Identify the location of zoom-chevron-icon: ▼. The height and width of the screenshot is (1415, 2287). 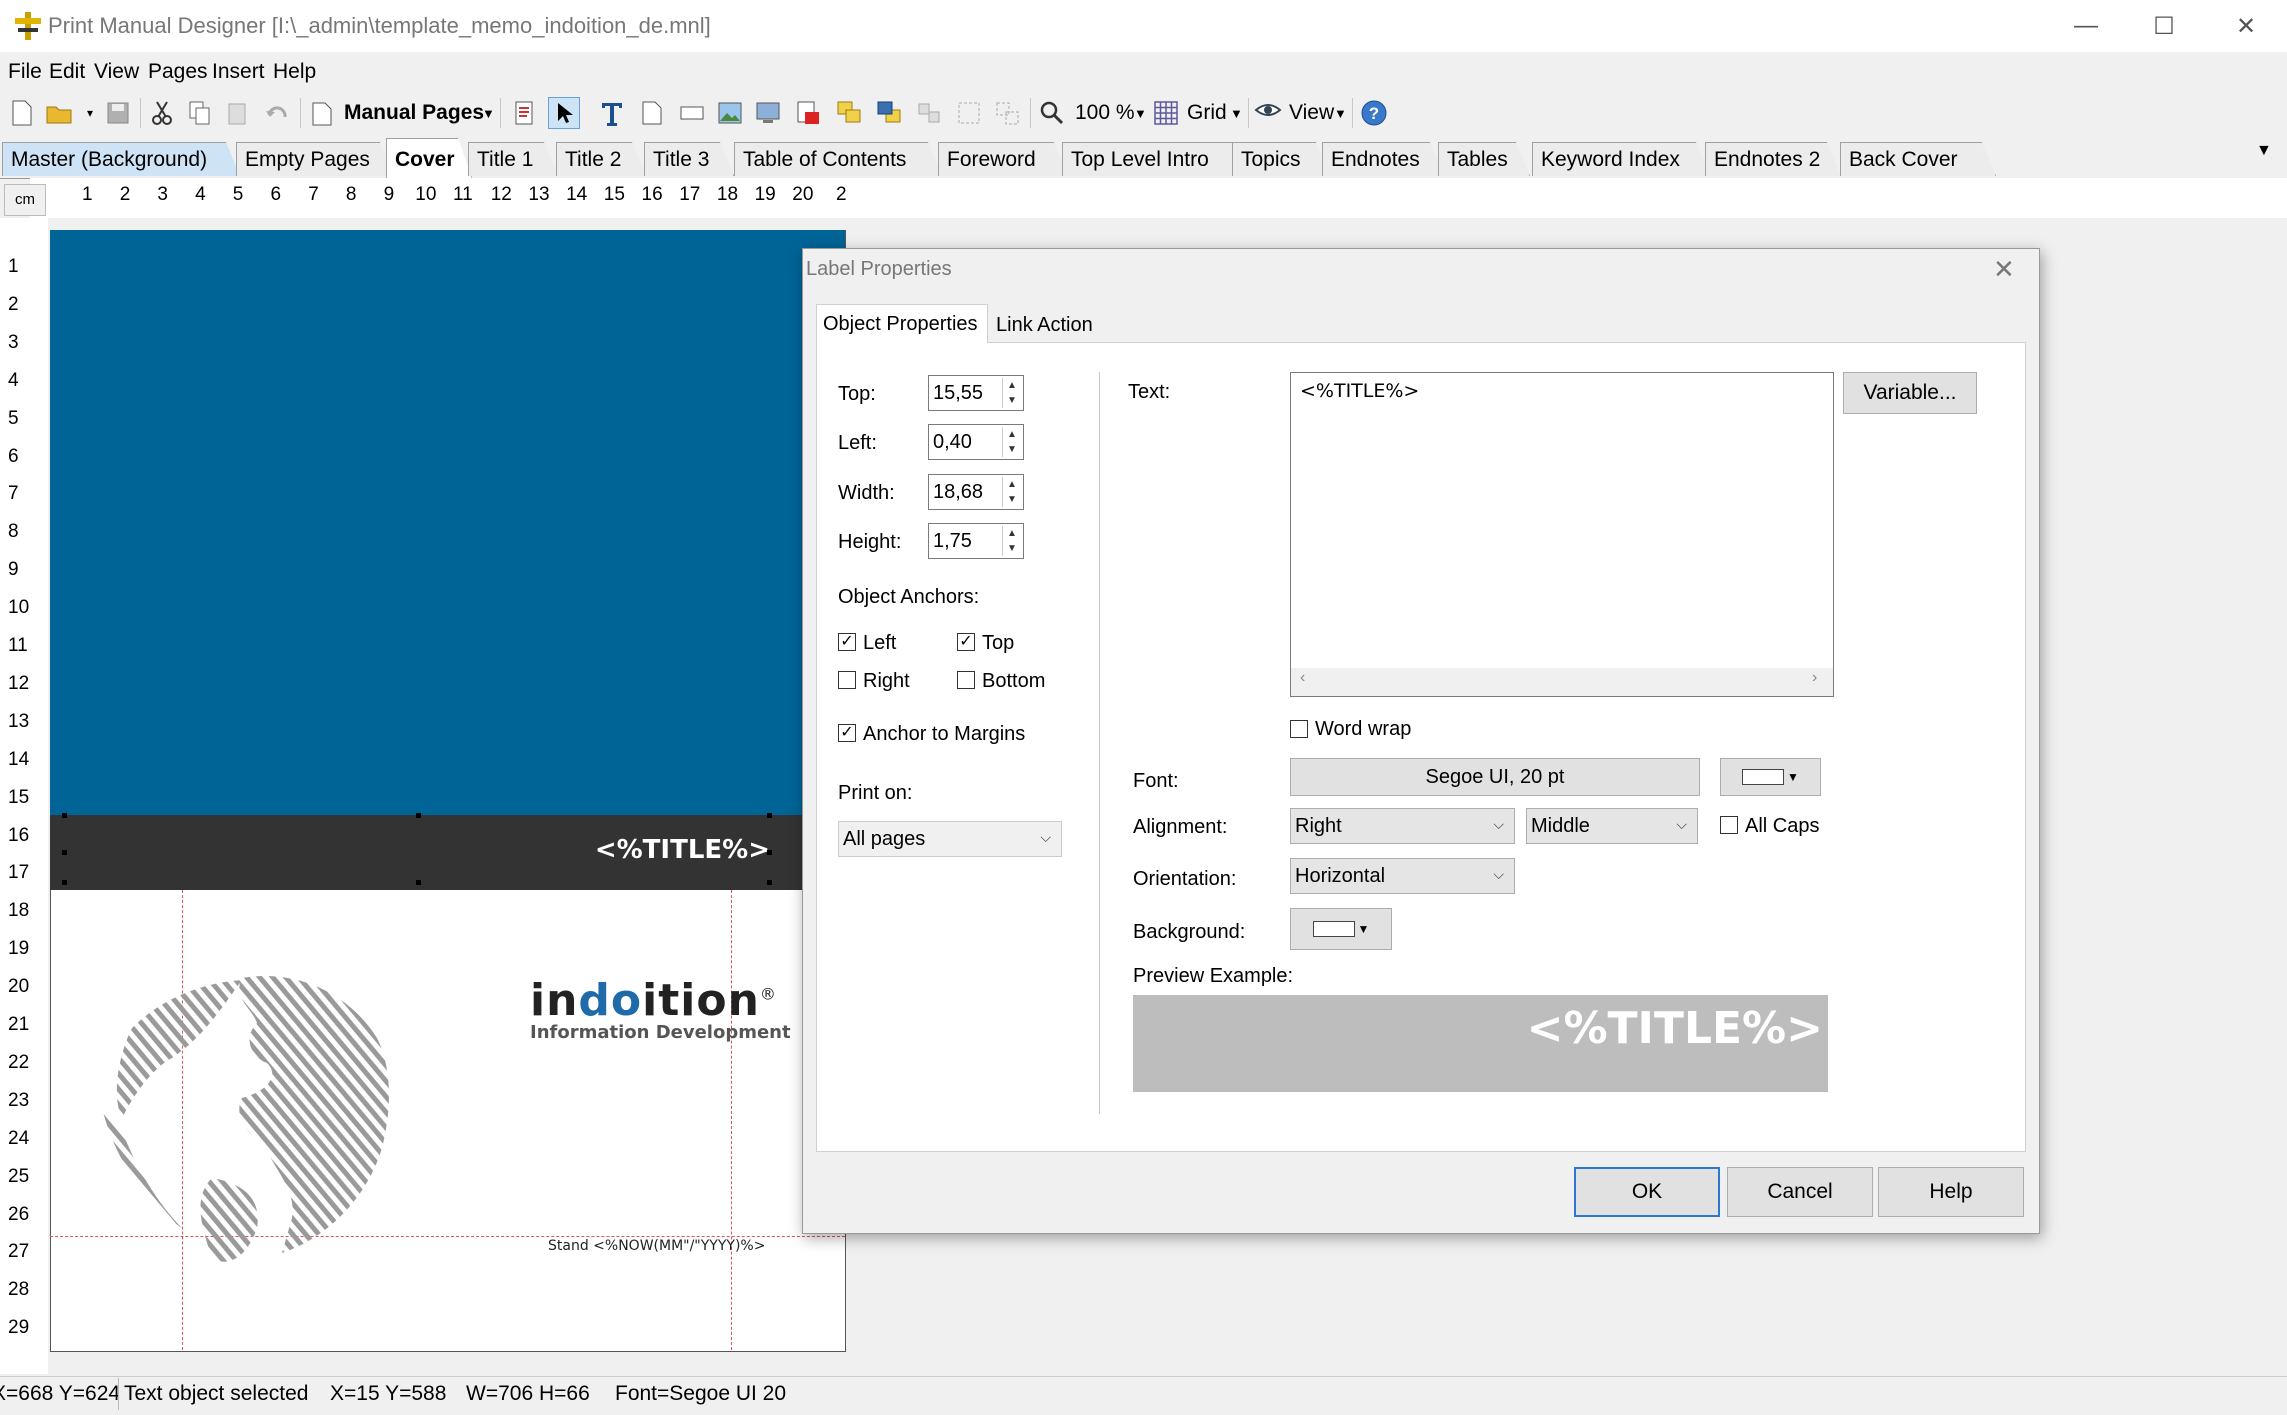
(1140, 113).